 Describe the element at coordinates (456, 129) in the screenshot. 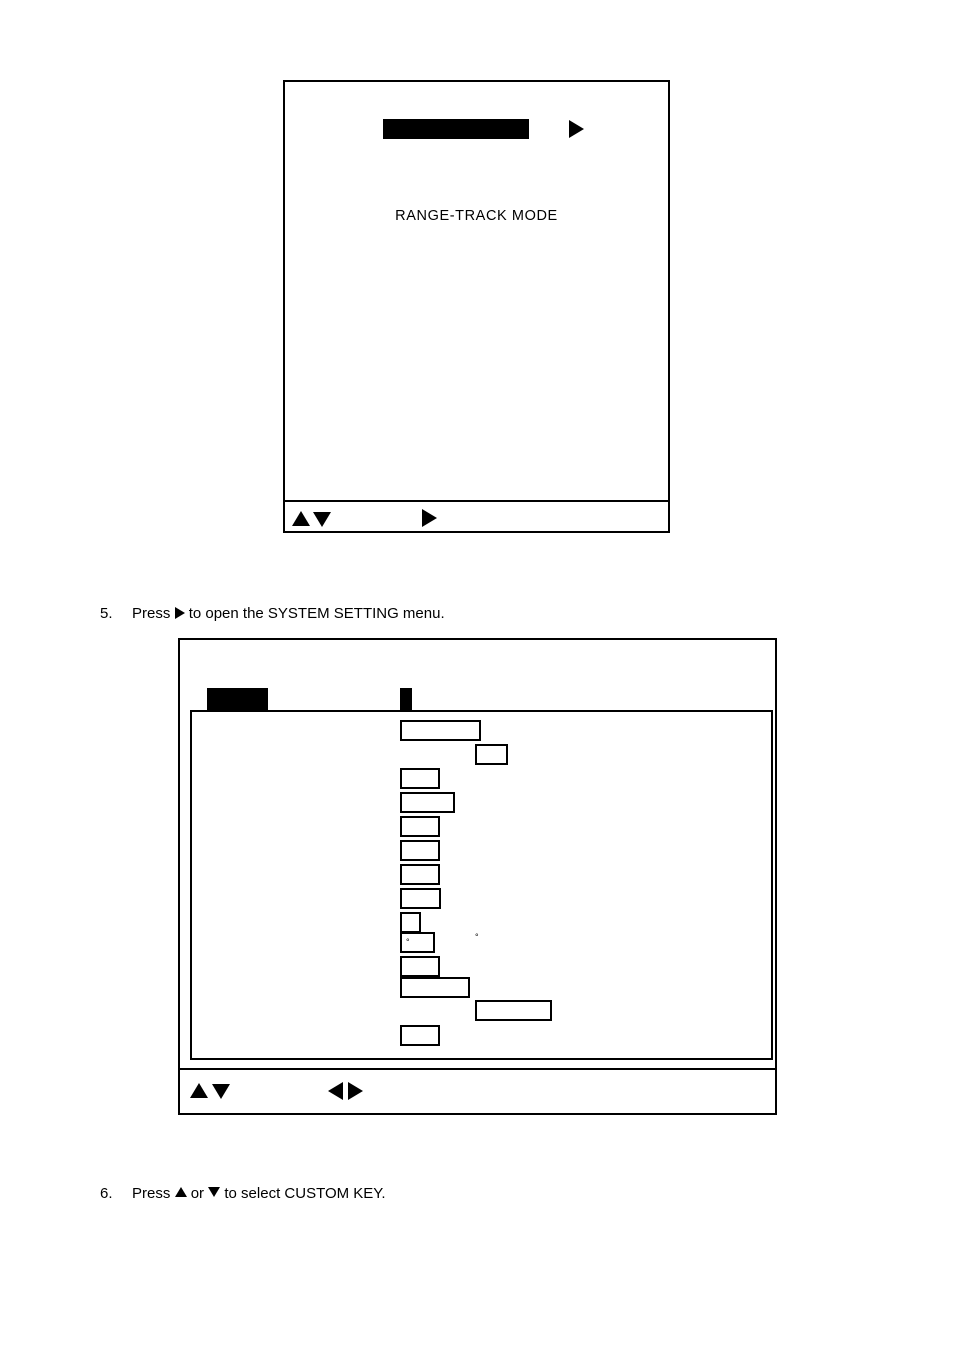

I see `menu-title-bar-redacted` at that location.